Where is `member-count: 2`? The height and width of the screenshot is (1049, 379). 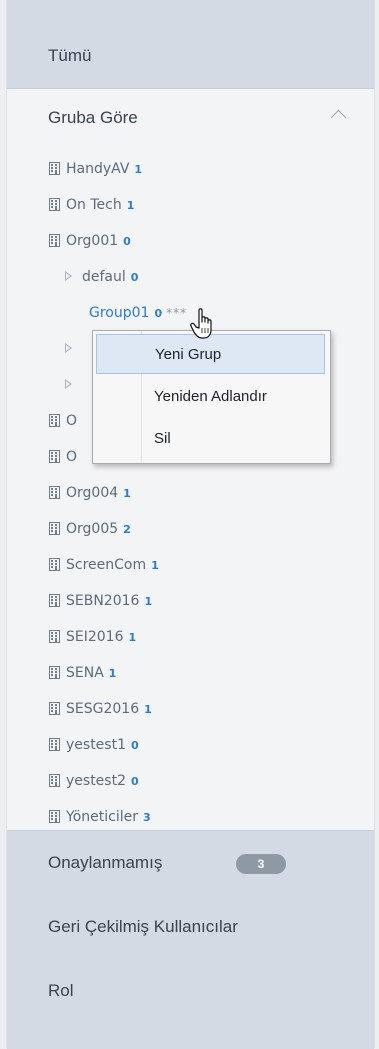 member-count: 2 is located at coordinates (127, 529).